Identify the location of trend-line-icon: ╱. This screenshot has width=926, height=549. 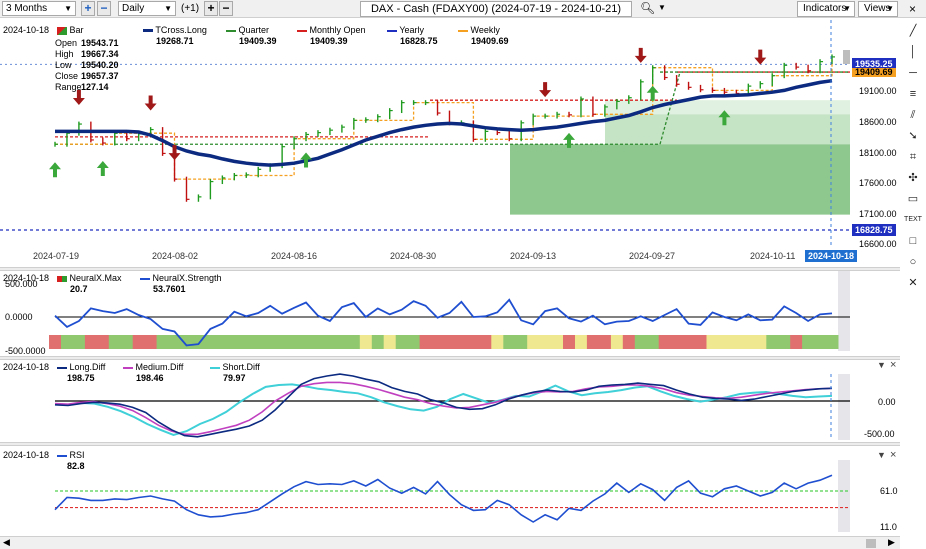
(913, 31).